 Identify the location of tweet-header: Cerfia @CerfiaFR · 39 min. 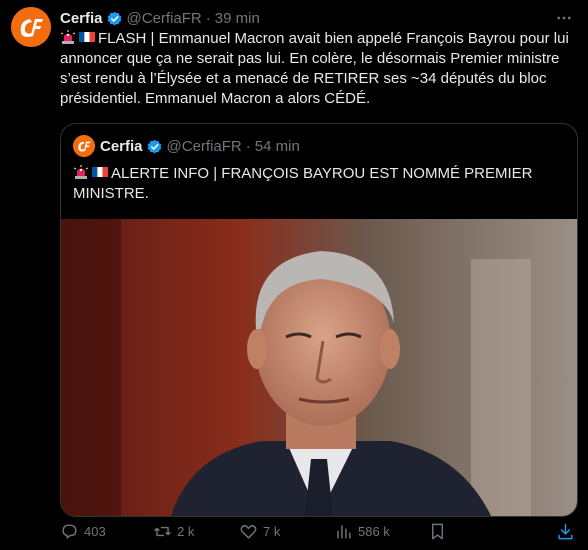
(160, 18).